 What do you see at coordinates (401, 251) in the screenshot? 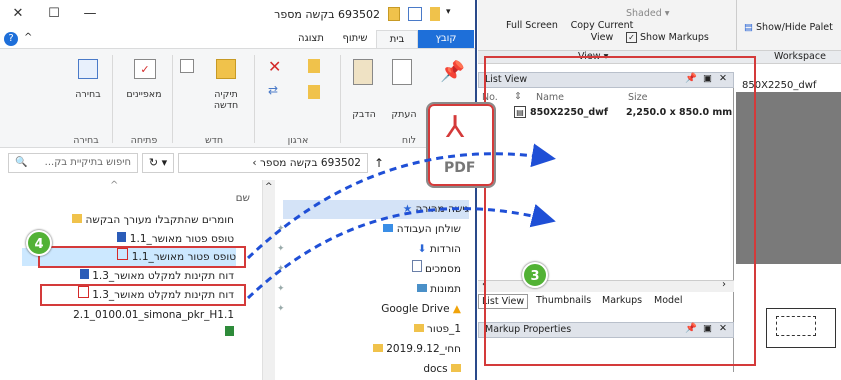
I see `drag-arrow-lower` at bounding box center [401, 251].